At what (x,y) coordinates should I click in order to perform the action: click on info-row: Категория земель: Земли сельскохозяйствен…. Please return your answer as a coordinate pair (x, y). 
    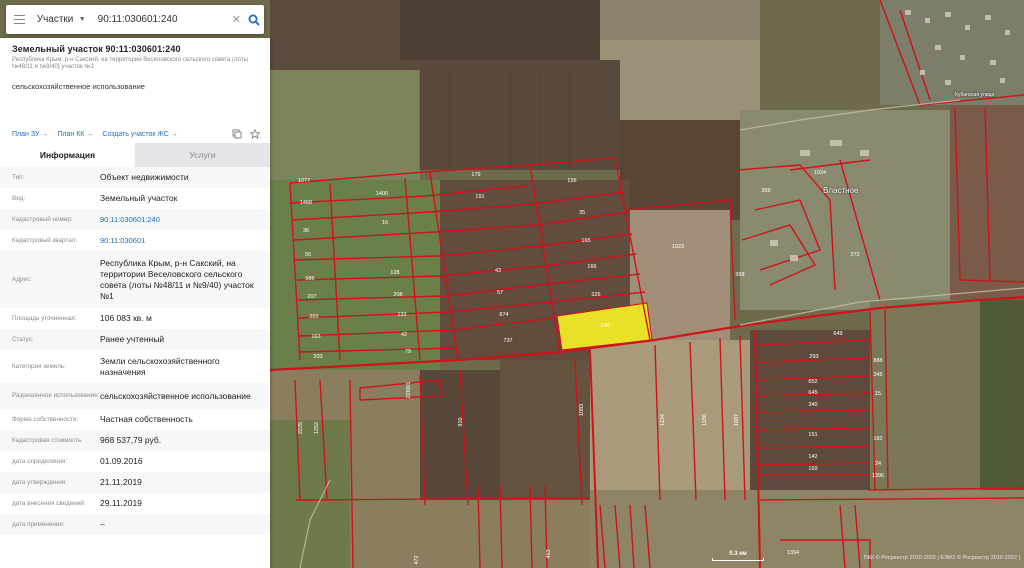
    Looking at the image, I should click on (135, 366).